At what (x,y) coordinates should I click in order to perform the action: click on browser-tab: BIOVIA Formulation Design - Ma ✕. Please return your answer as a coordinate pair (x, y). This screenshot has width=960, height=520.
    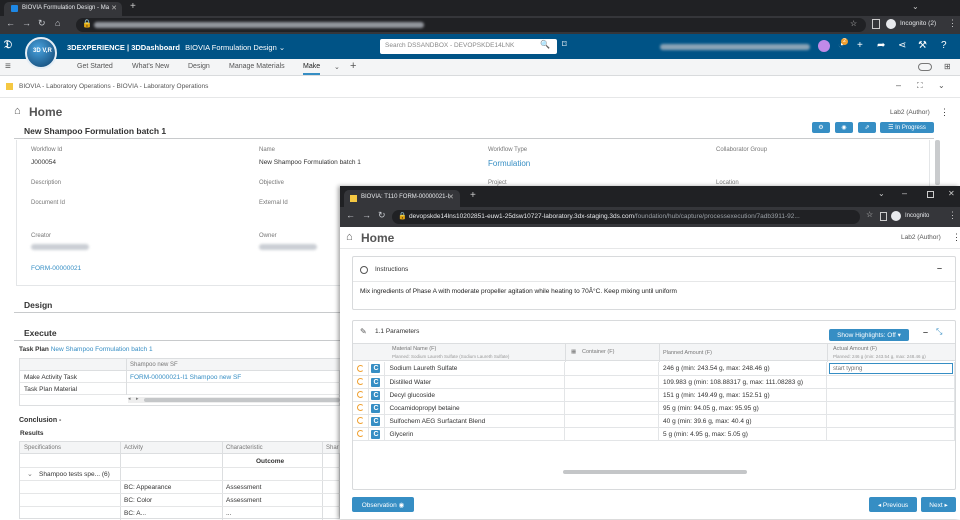
    Looking at the image, I should click on (63, 9).